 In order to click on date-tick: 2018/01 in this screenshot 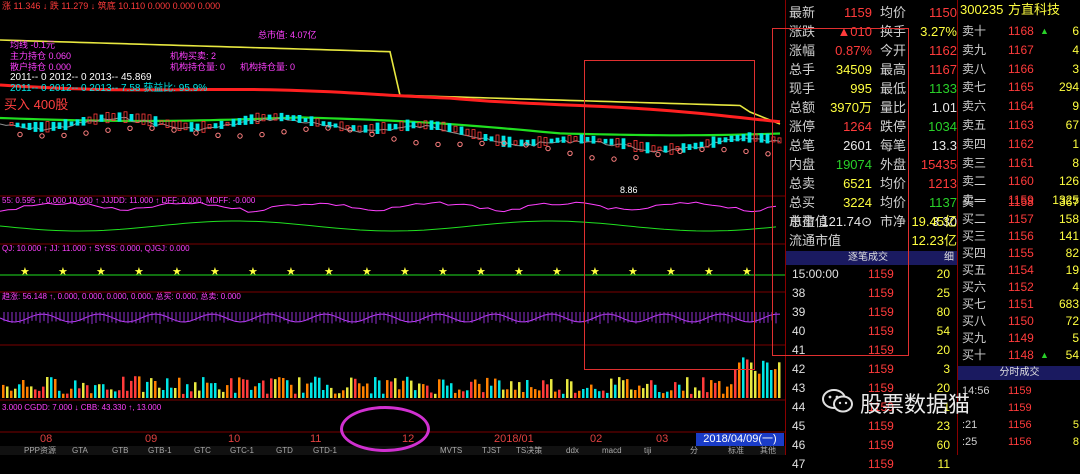, I will do `click(514, 439)`.